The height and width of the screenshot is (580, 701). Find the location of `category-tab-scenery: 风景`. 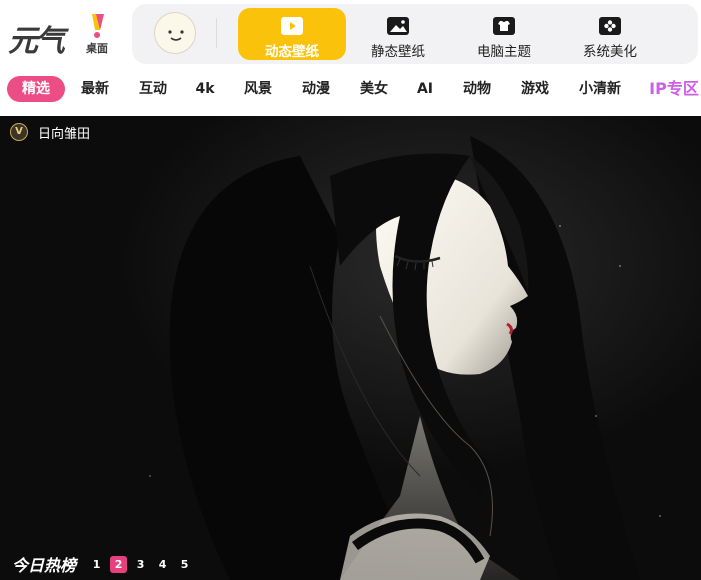

category-tab-scenery: 风景 is located at coordinates (258, 89).